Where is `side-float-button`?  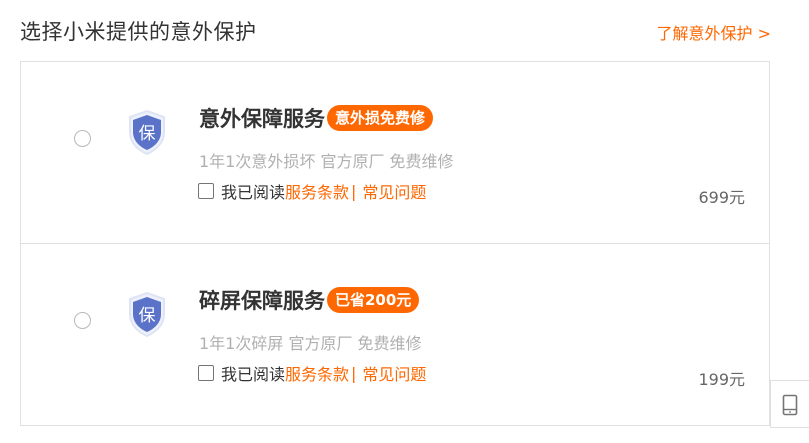
side-float-button is located at coordinates (789, 404).